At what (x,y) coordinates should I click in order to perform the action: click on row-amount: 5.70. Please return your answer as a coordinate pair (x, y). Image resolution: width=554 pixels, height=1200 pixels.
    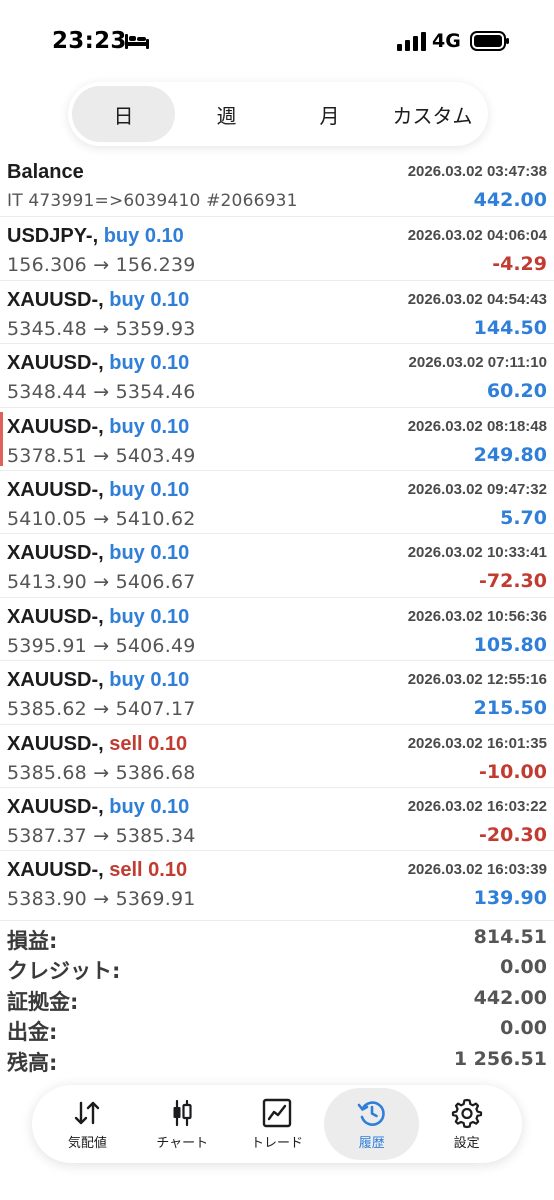
    Looking at the image, I should click on (523, 517).